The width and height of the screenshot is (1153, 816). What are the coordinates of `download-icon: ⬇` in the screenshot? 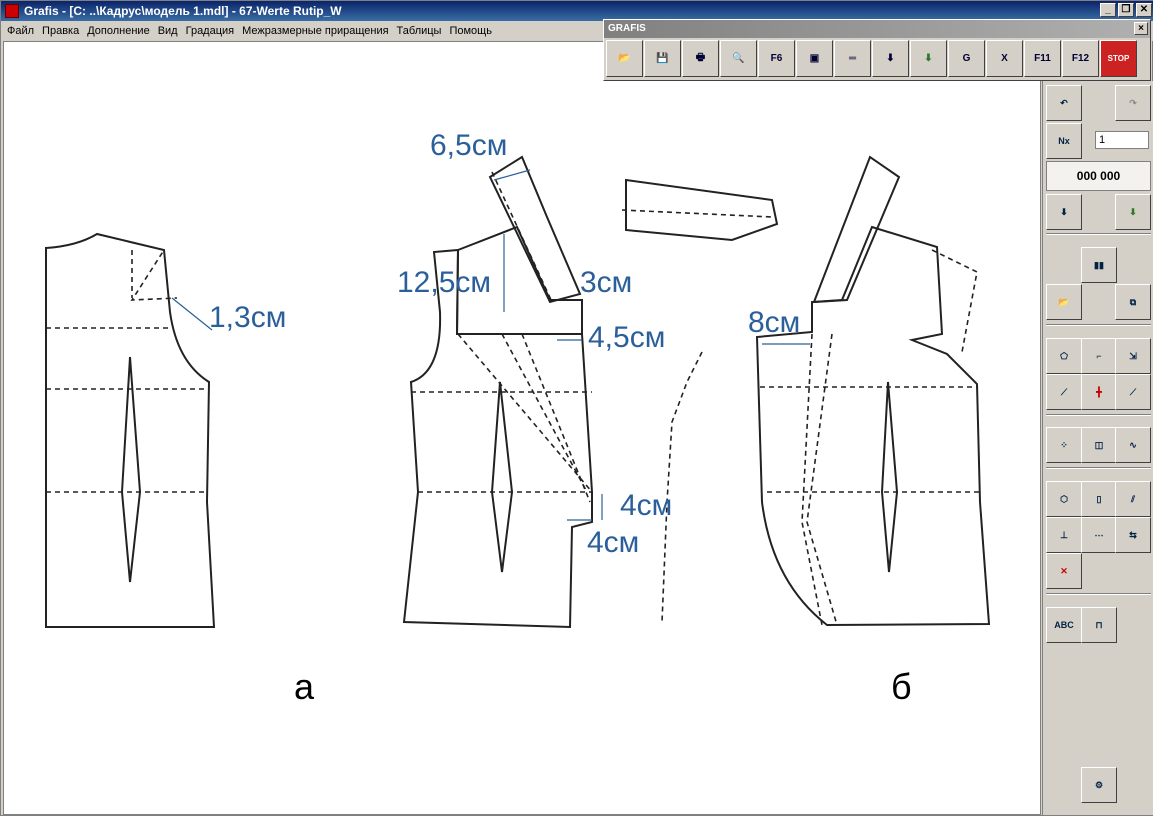 It's located at (890, 58).